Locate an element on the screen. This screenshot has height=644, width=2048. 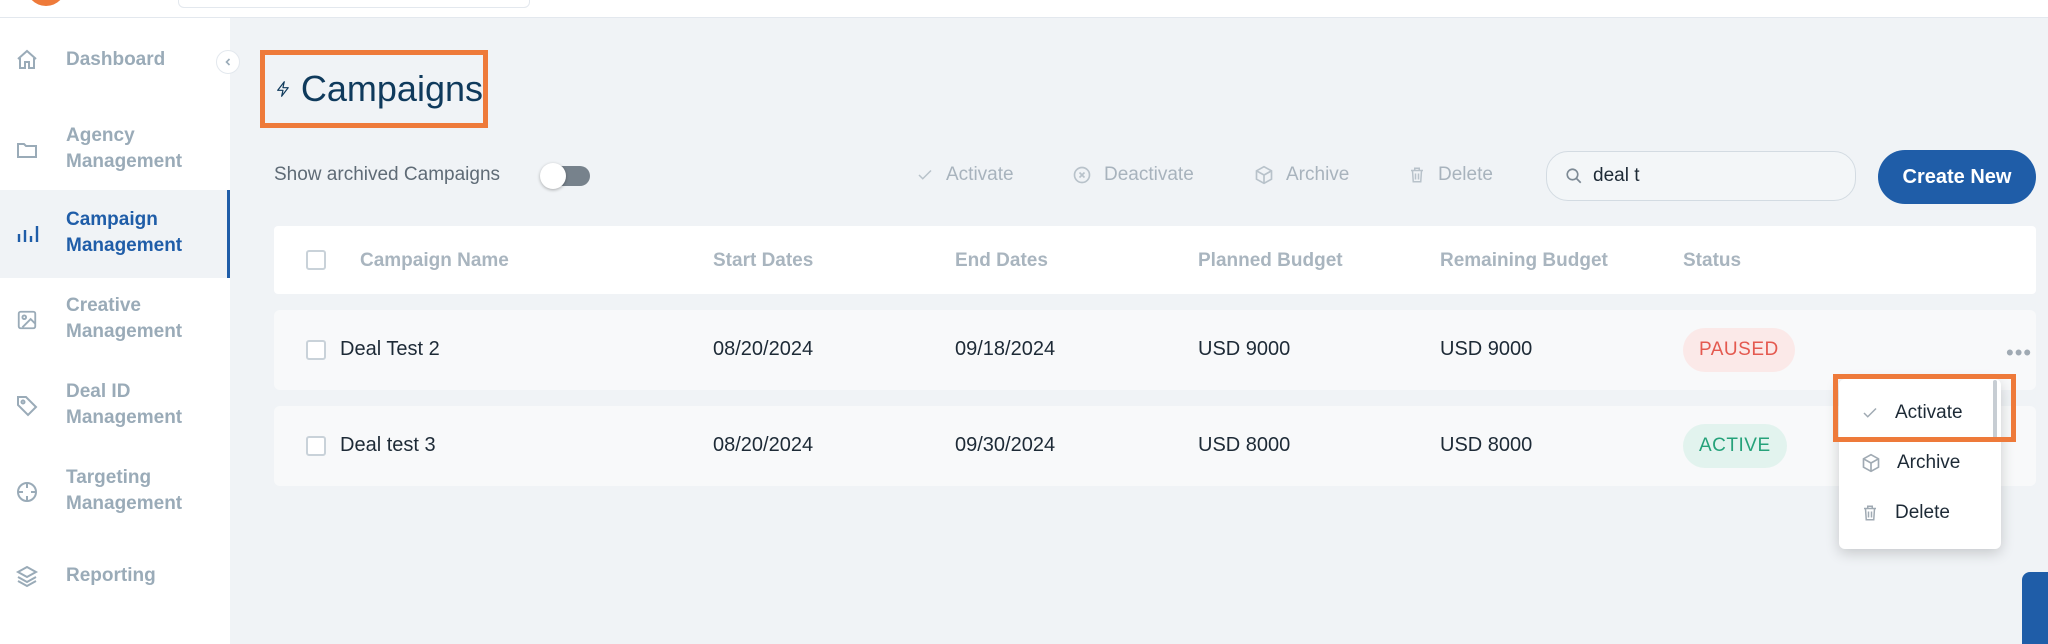
folder-icon is located at coordinates (27, 150).